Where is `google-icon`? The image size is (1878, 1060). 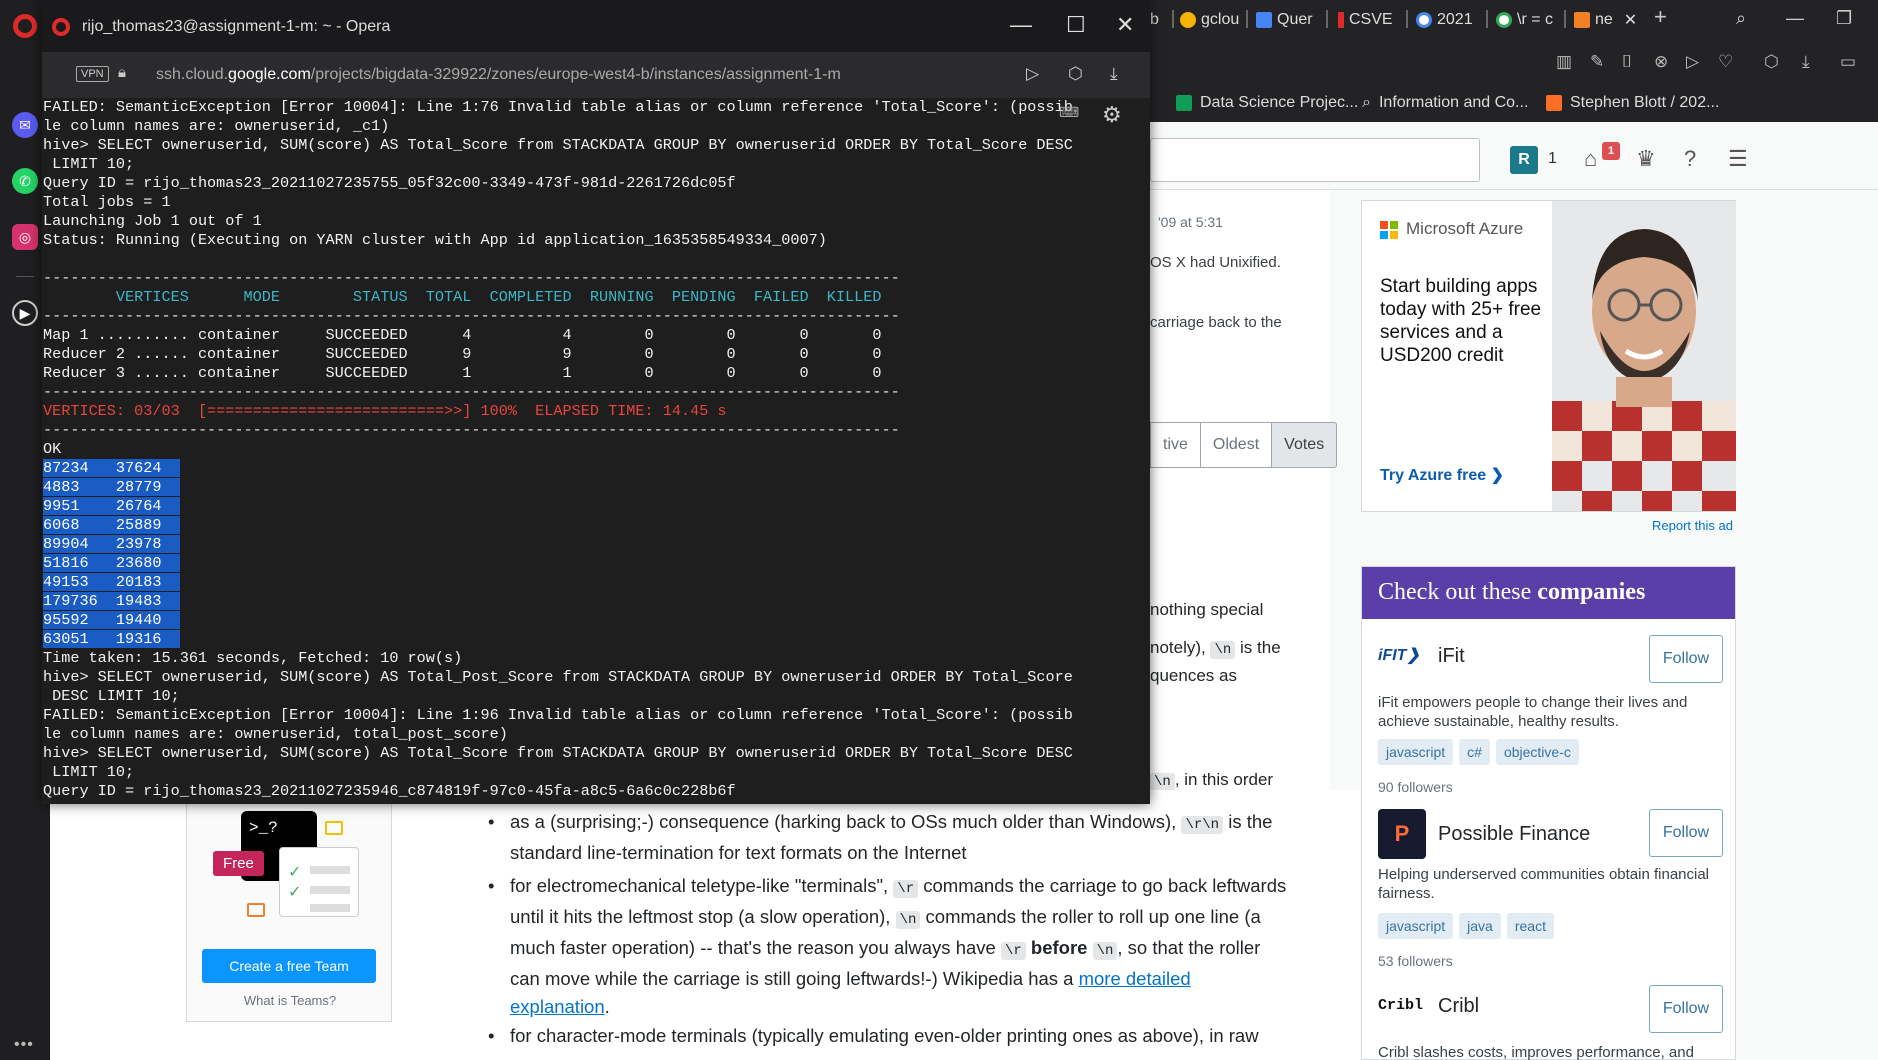
google-icon is located at coordinates (1424, 20).